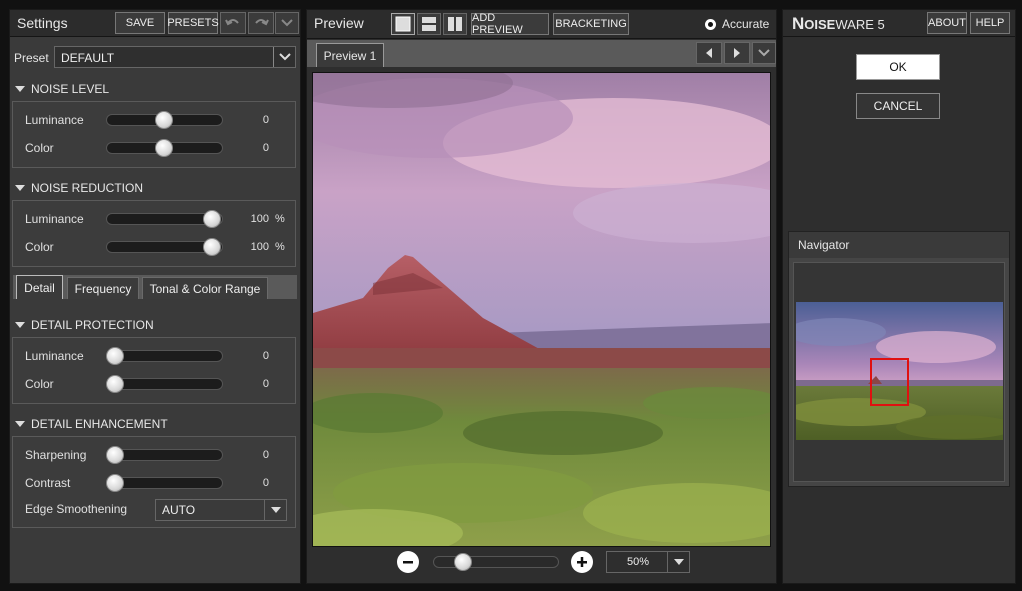 The image size is (1022, 591). Describe the element at coordinates (164, 483) in the screenshot. I see `contrast-slider` at that location.